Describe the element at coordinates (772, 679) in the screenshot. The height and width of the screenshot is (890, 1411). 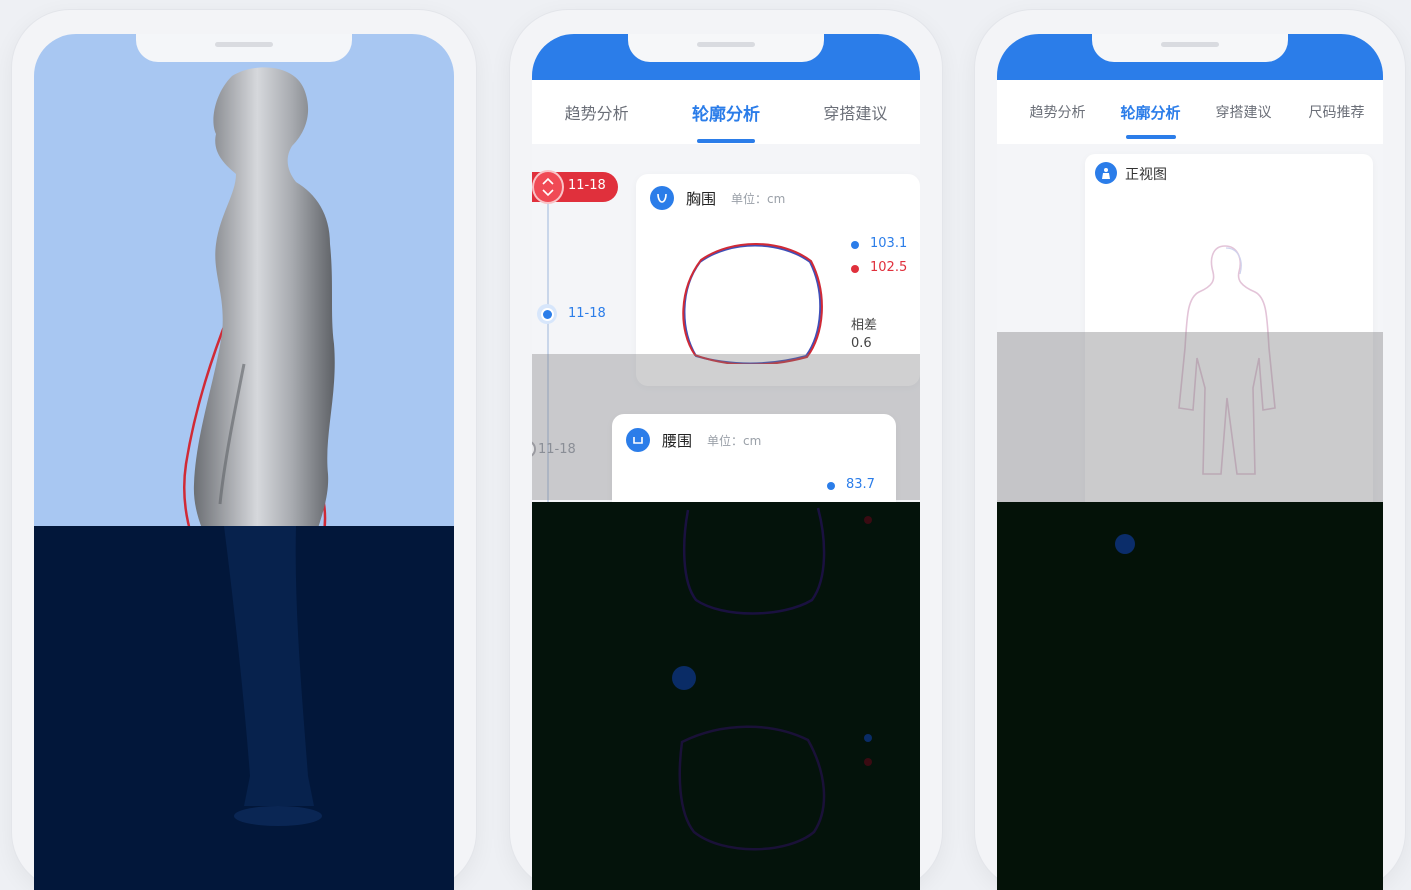
I see `contour-outlines-dark` at that location.